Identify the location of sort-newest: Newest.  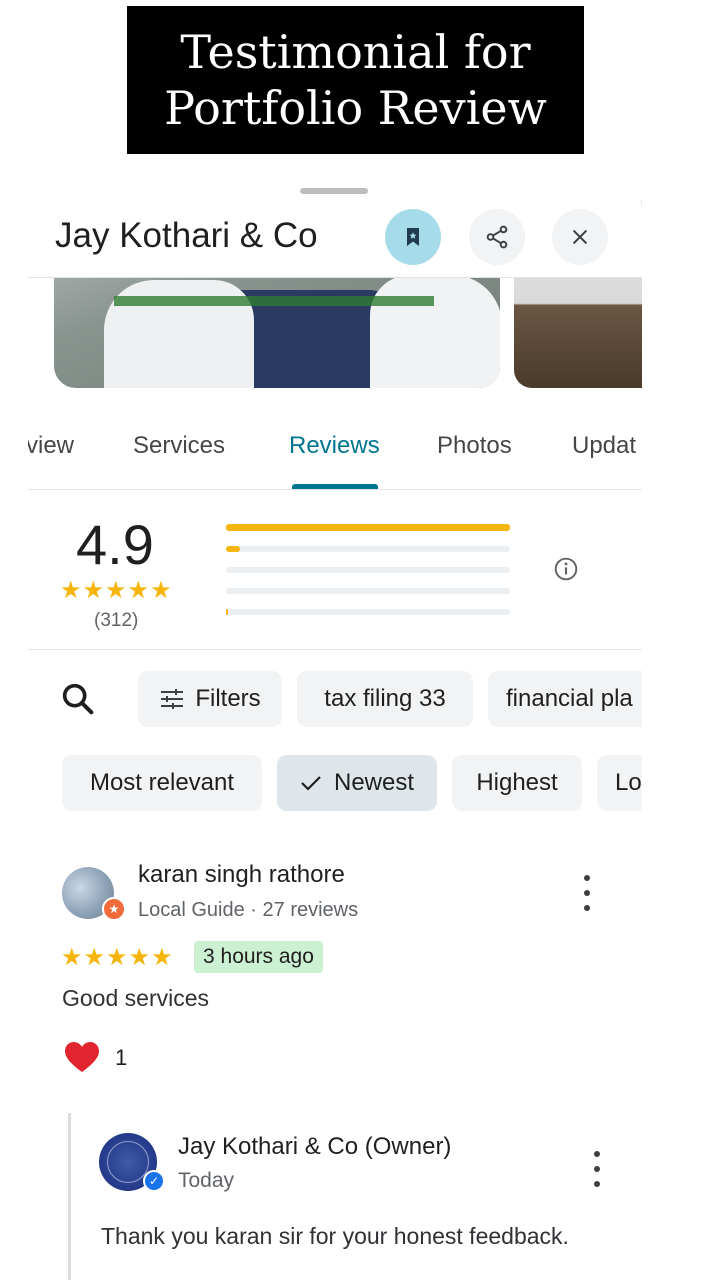
(357, 783).